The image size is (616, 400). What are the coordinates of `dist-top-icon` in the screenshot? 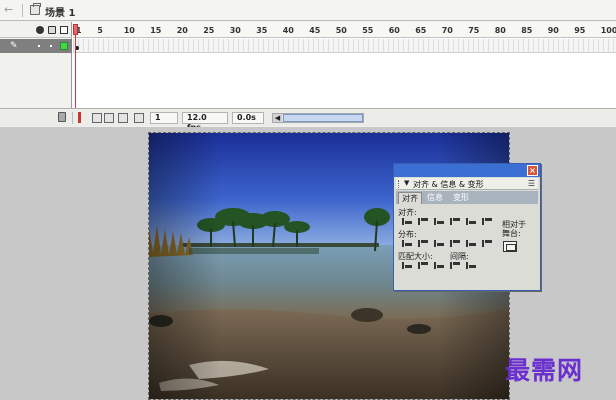 It's located at (407, 243).